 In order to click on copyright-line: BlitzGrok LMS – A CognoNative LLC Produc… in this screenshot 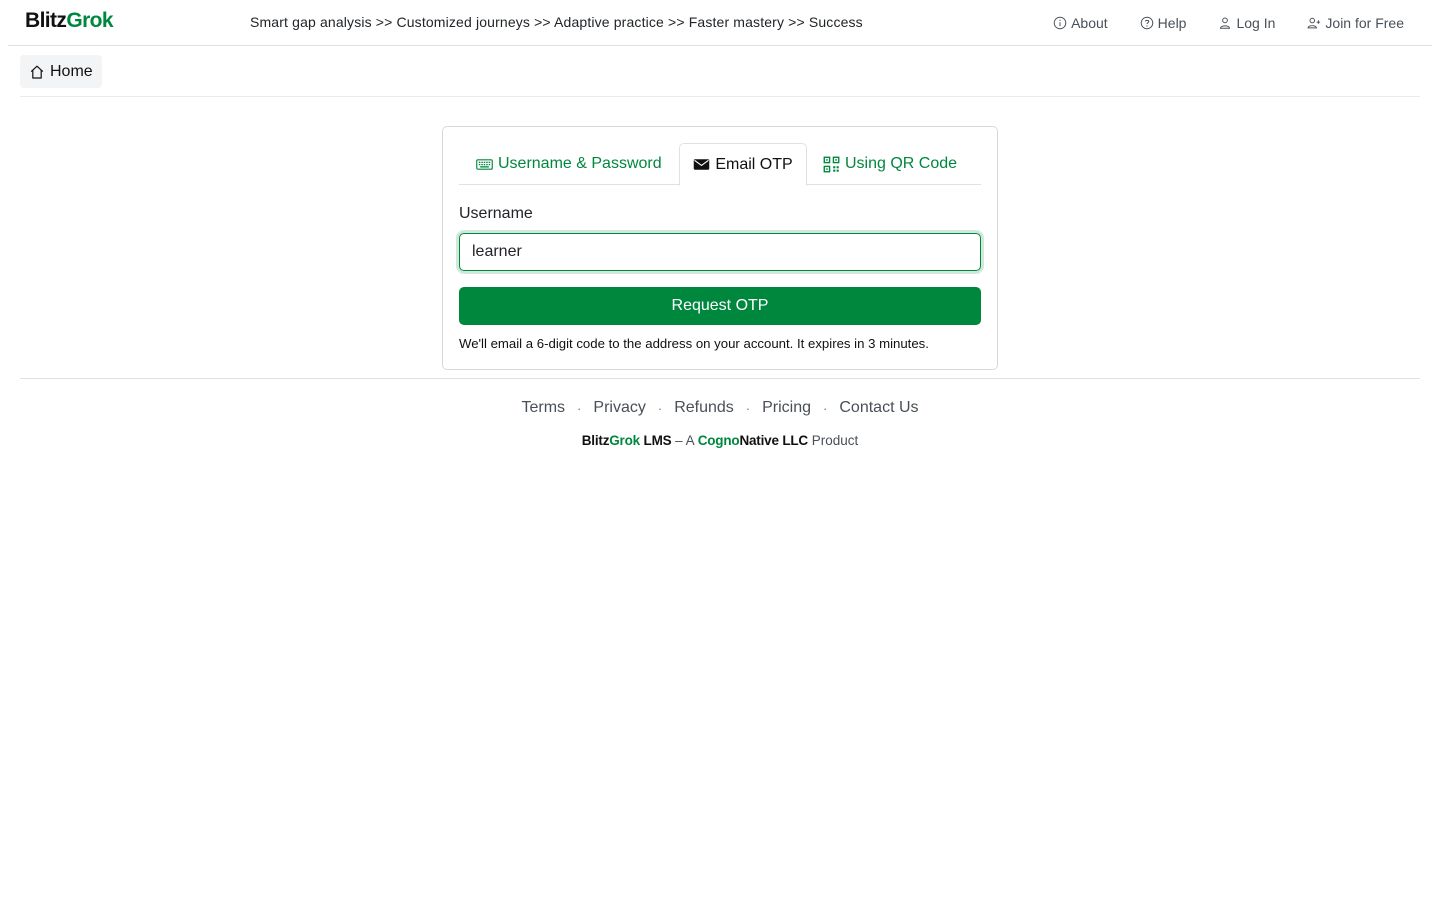, I will do `click(720, 440)`.